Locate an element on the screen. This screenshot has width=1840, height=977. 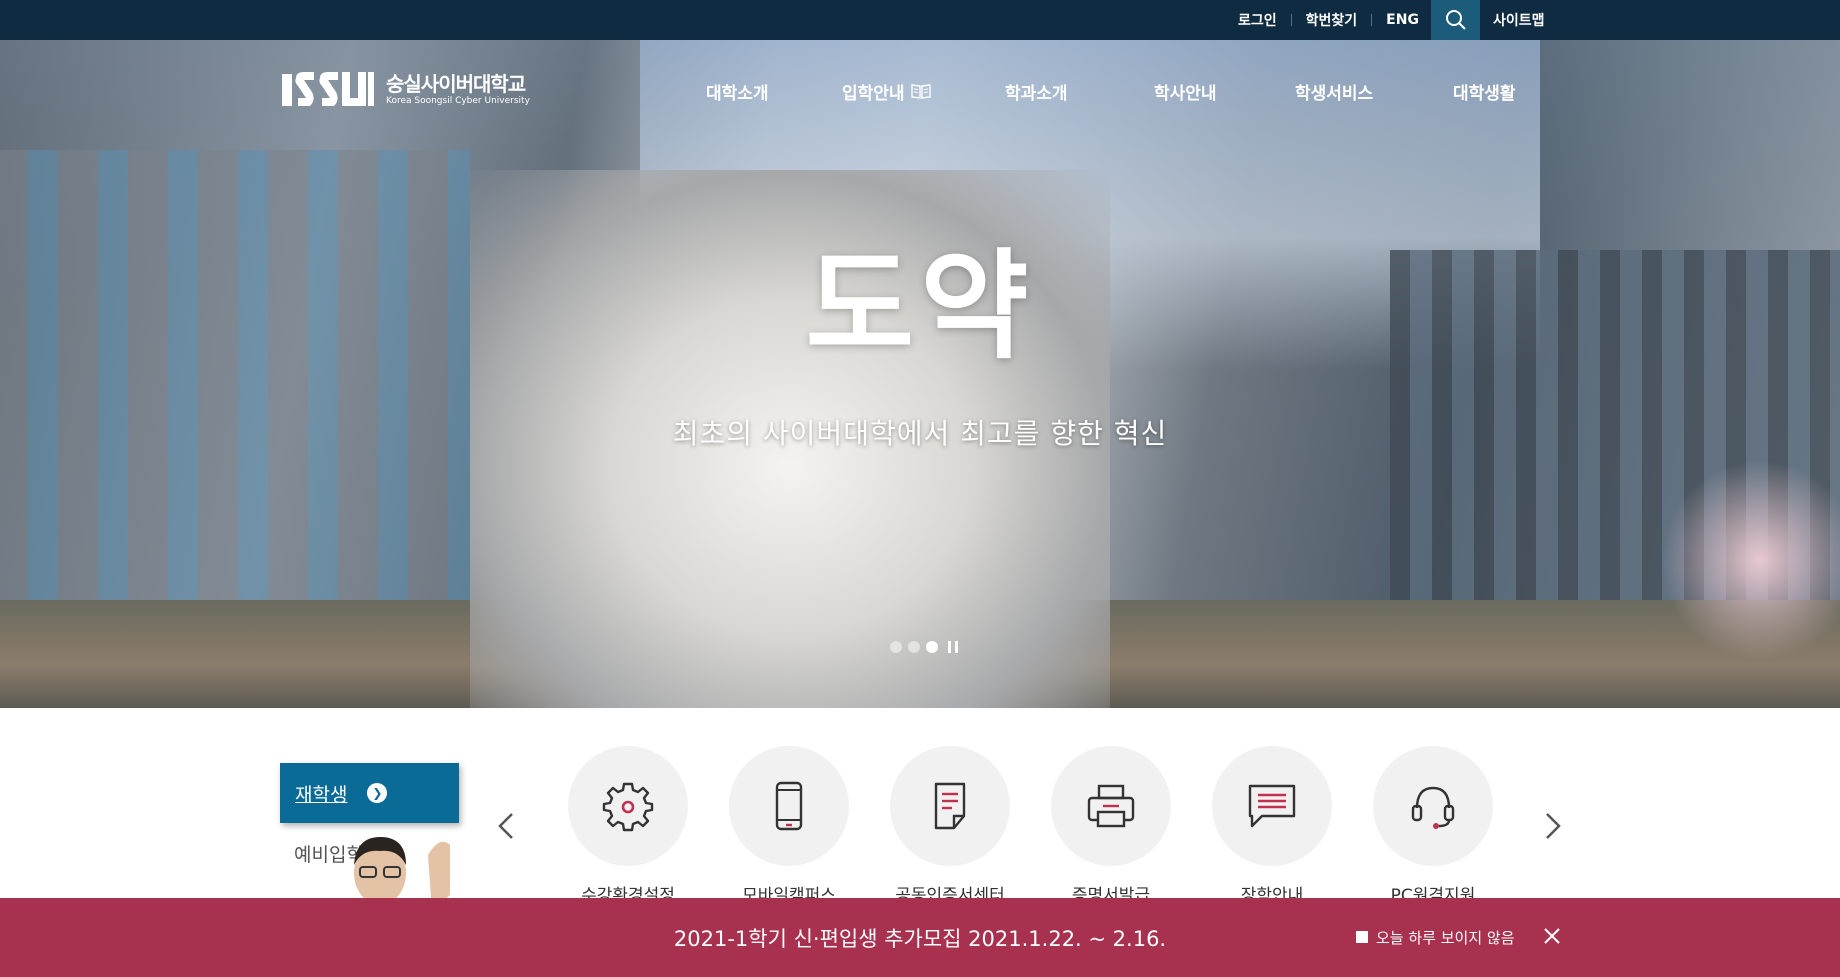
quick-scholarship: 장학안내 is located at coordinates (1272, 826).